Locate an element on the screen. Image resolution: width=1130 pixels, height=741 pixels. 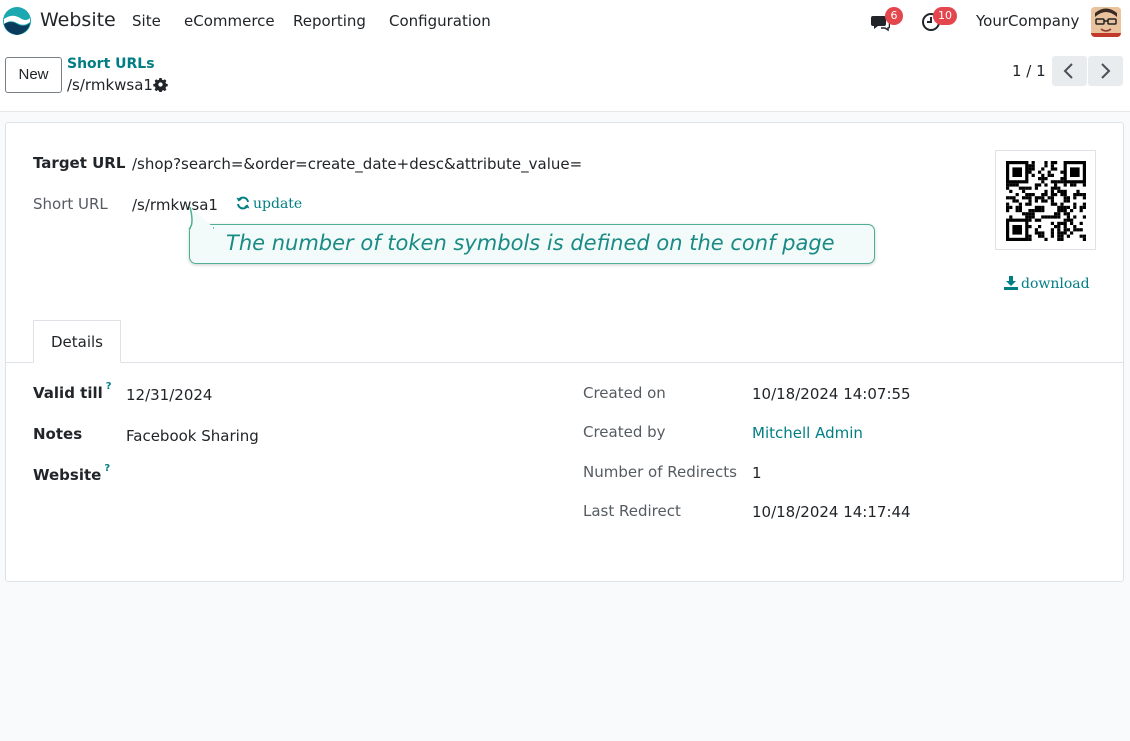
download-label: download is located at coordinates (1055, 284).